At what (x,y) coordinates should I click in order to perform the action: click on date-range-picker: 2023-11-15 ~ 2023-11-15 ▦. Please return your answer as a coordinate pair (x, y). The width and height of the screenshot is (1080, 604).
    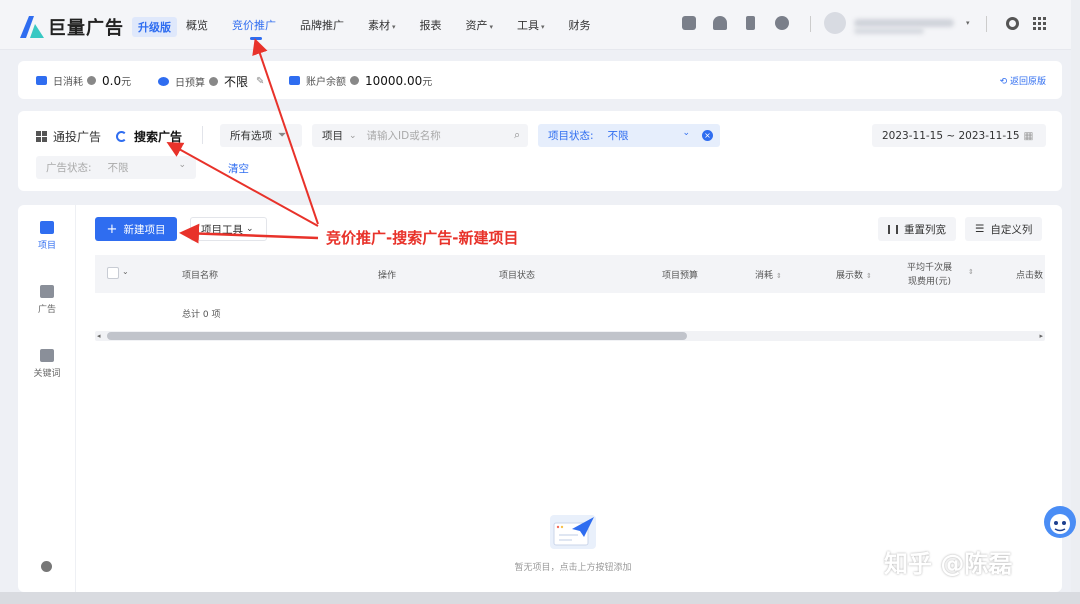
    Looking at the image, I should click on (959, 135).